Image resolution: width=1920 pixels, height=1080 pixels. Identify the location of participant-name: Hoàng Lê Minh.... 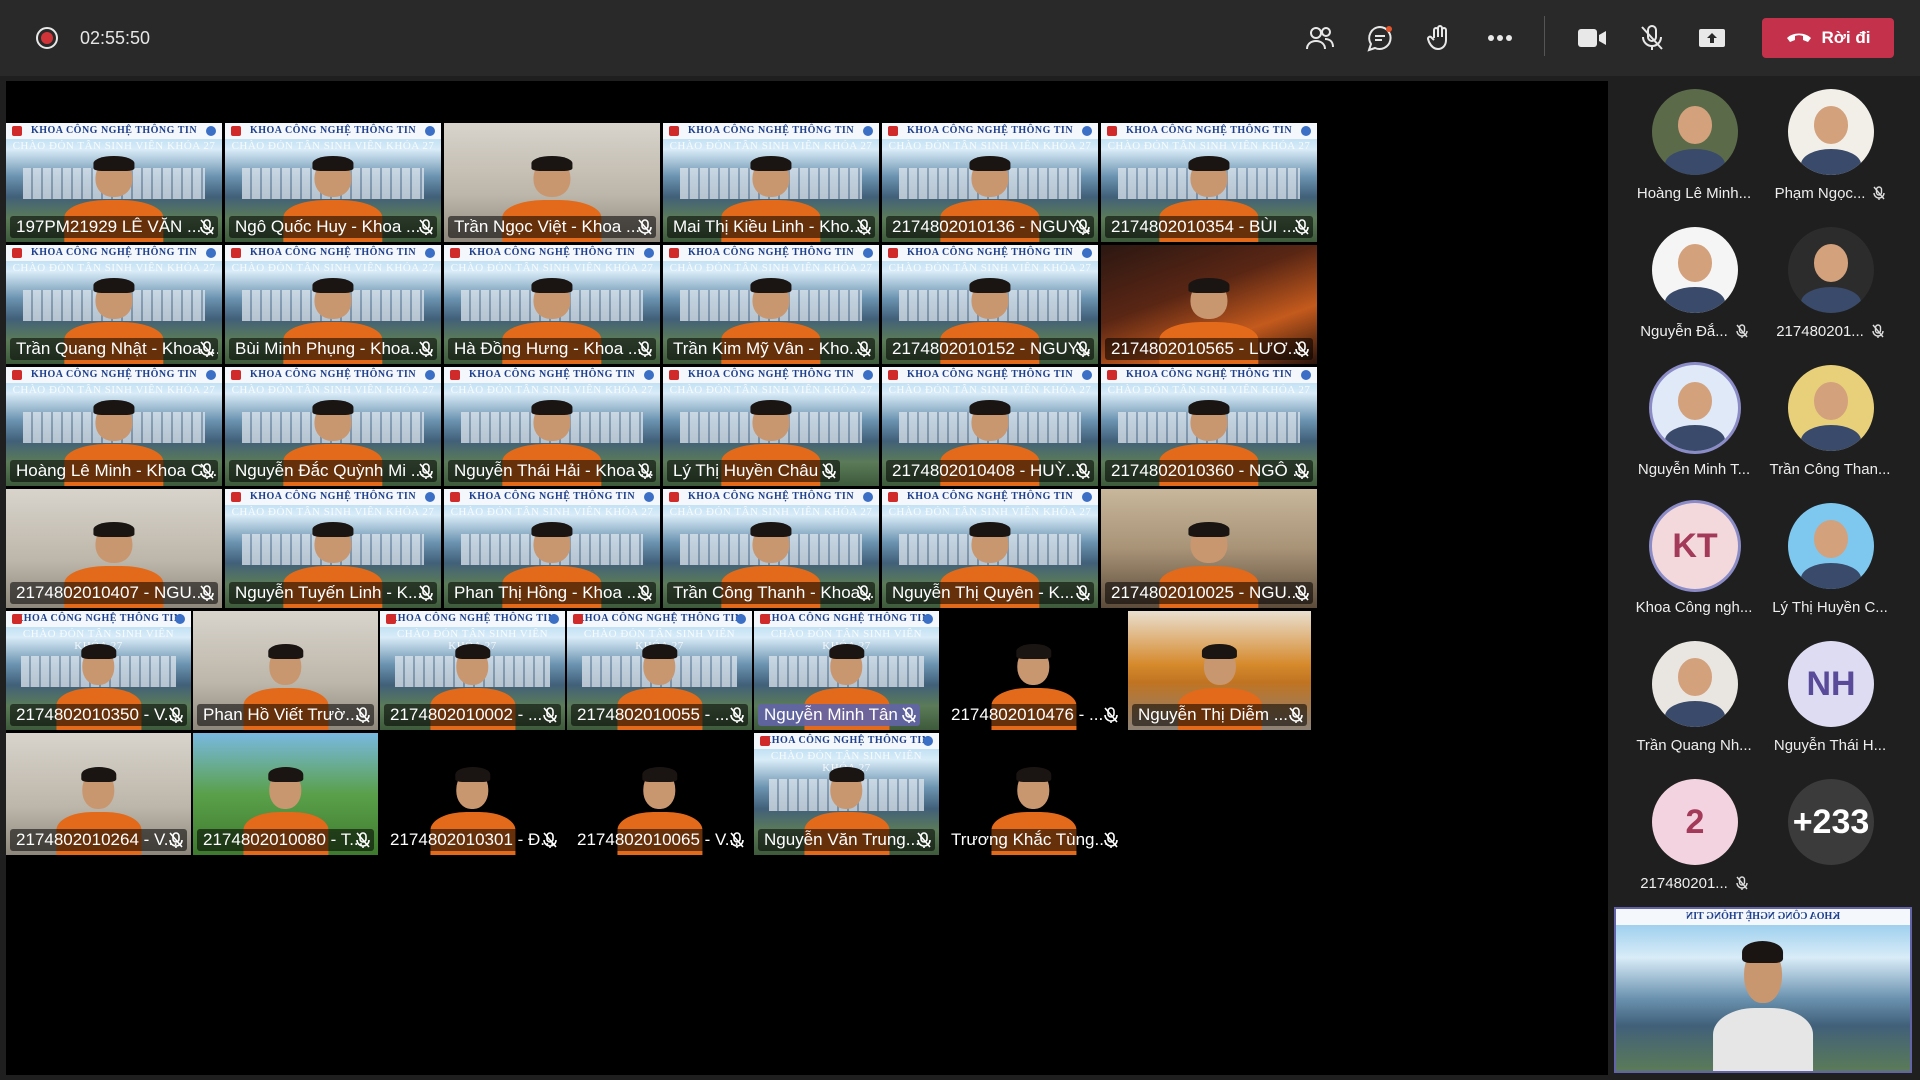
(1694, 193).